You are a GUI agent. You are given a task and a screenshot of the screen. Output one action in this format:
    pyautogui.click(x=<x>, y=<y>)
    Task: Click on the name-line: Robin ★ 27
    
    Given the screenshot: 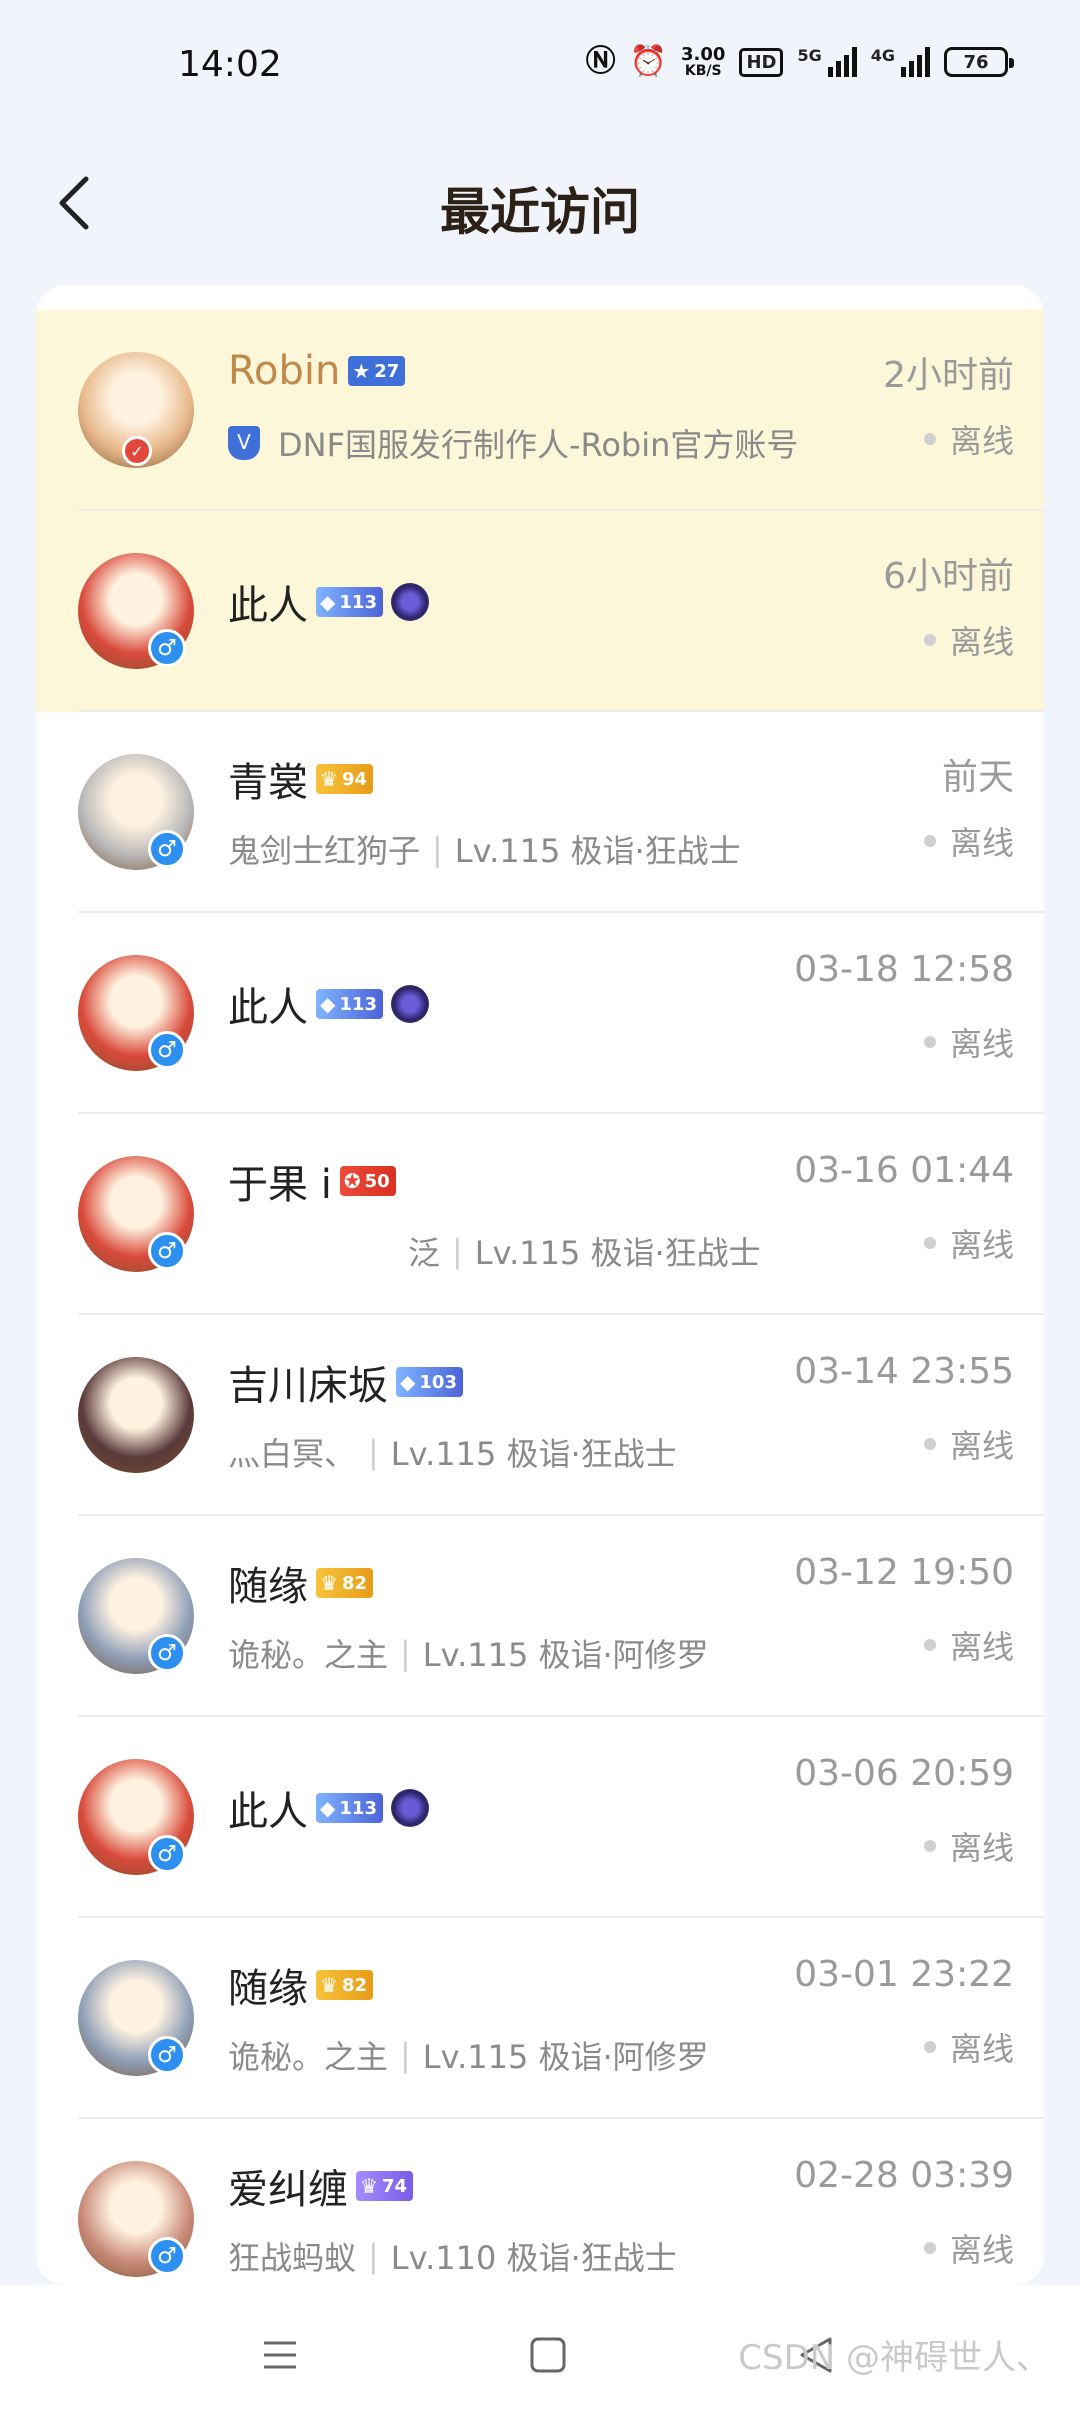 What is the action you would take?
    pyautogui.click(x=317, y=371)
    